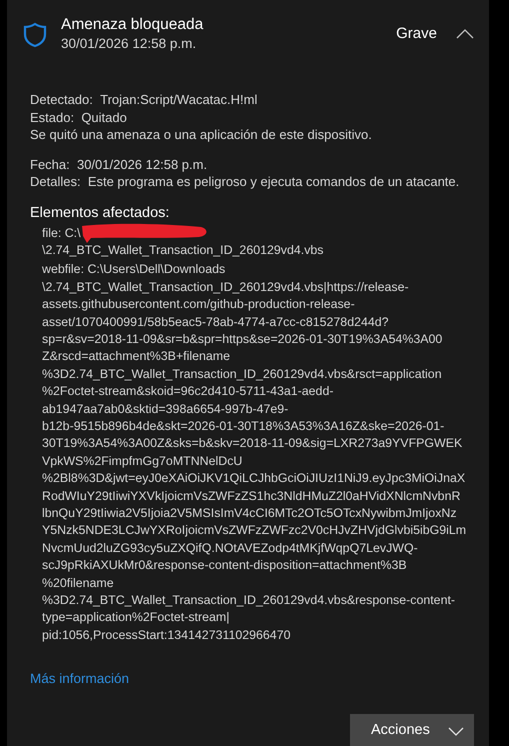 The image size is (509, 746). What do you see at coordinates (416, 34) in the screenshot?
I see `severity-label: Grave` at bounding box center [416, 34].